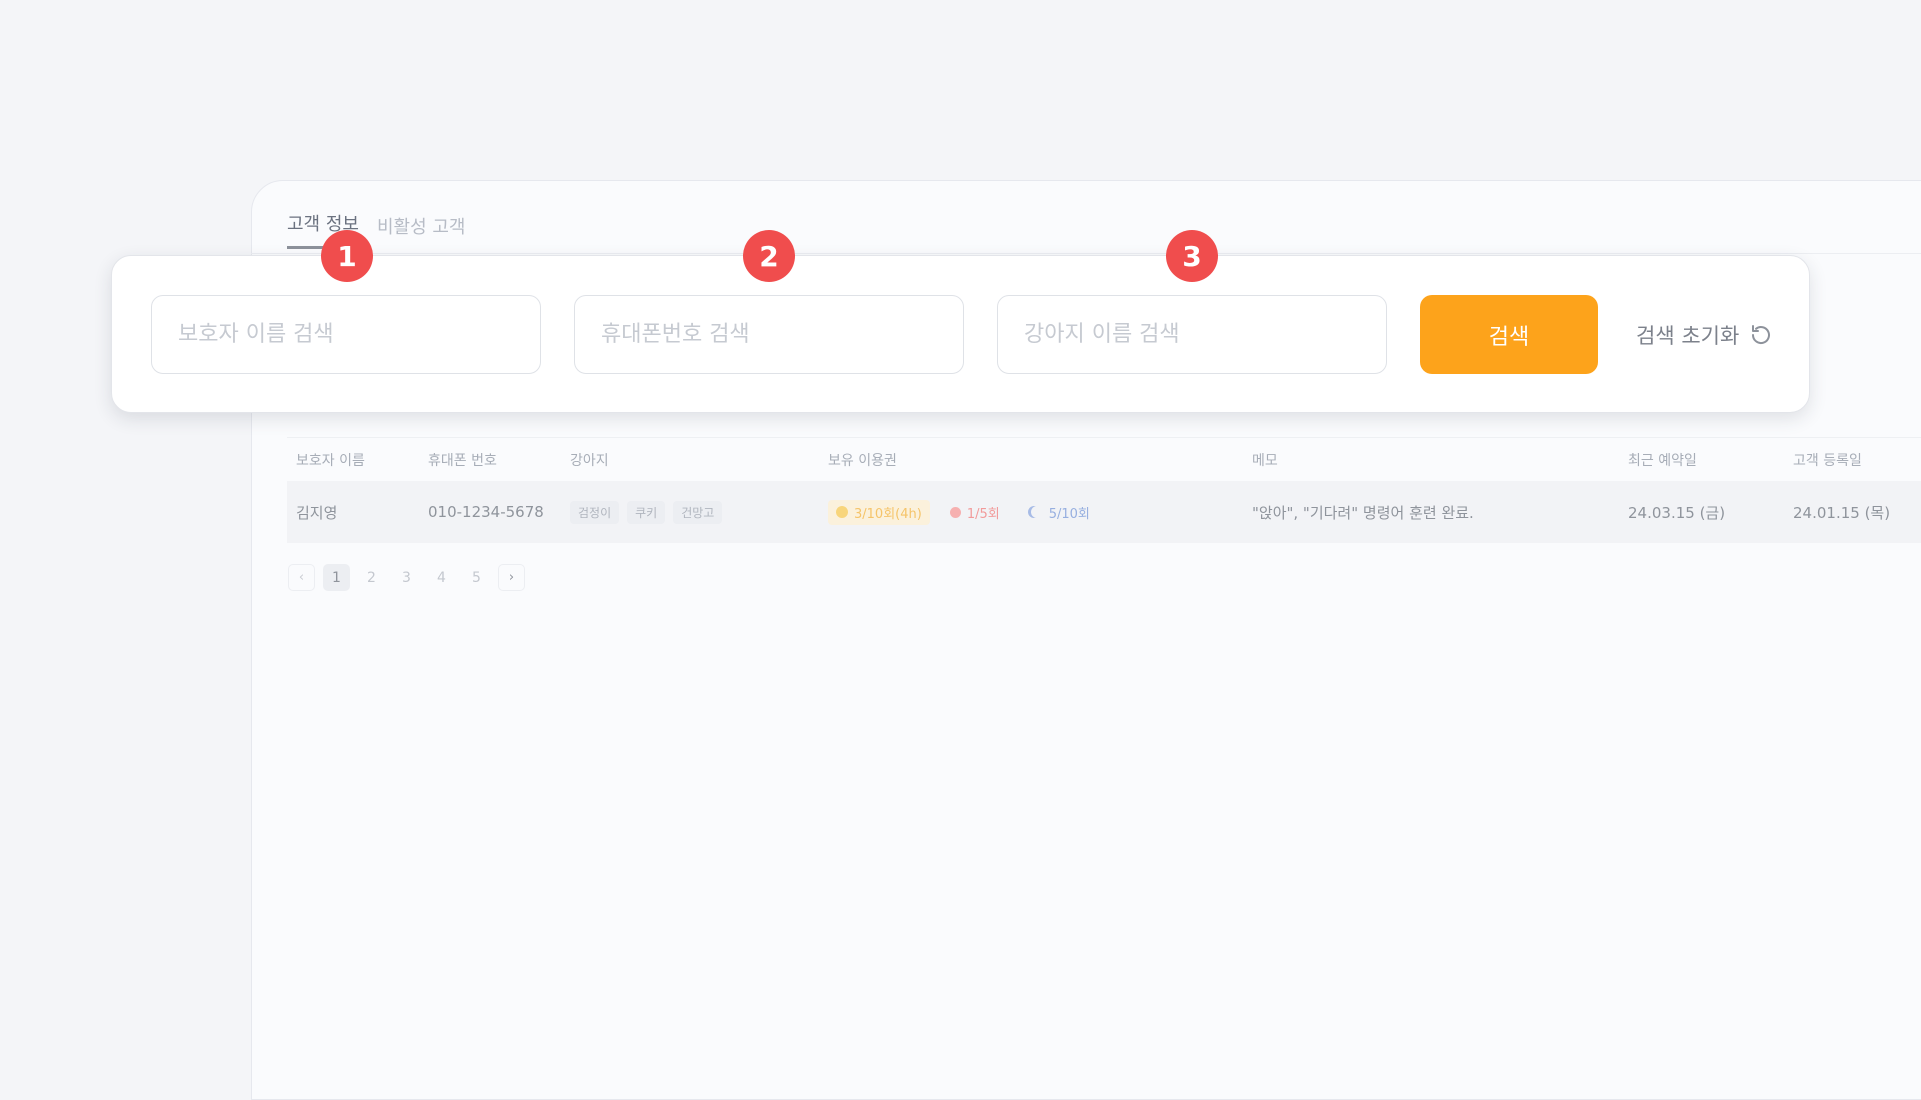 This screenshot has height=1100, width=1921. I want to click on pass-sun-badge: 3/10회(4h), so click(879, 512).